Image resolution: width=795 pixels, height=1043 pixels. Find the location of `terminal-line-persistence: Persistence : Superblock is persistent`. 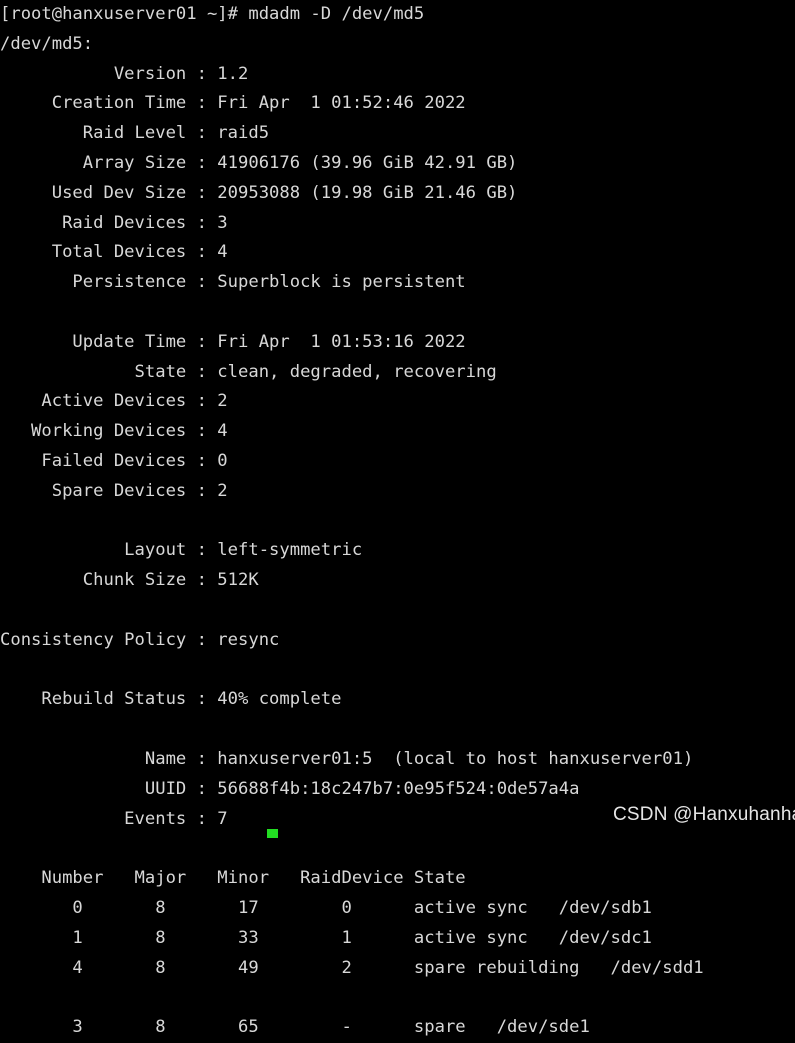

terminal-line-persistence: Persistence : Superblock is persistent is located at coordinates (233, 282).